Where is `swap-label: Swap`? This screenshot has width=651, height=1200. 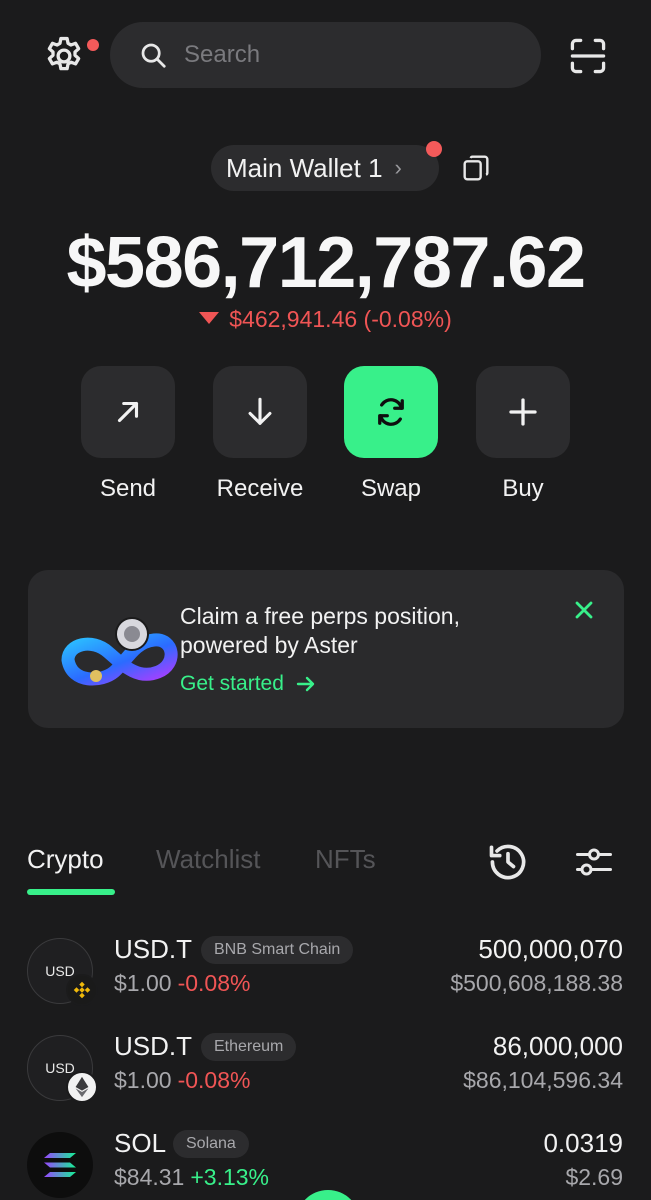 swap-label: Swap is located at coordinates (391, 488).